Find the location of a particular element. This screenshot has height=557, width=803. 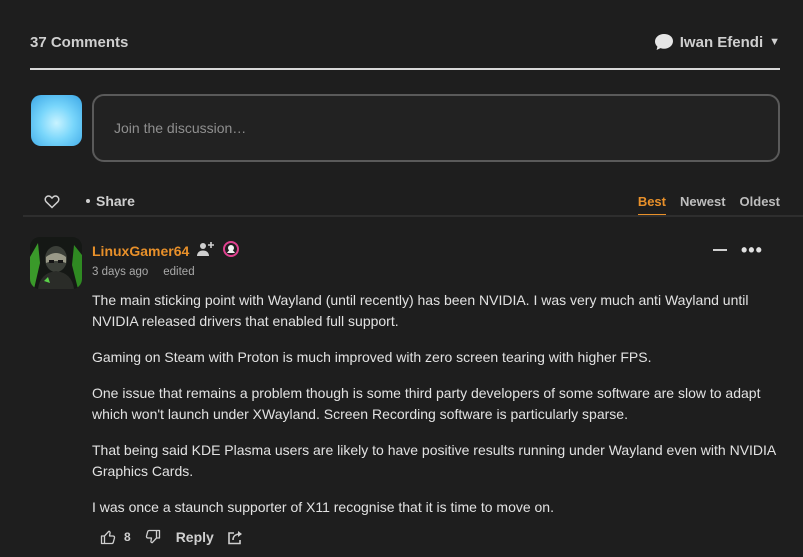

header-divider is located at coordinates (405, 69).